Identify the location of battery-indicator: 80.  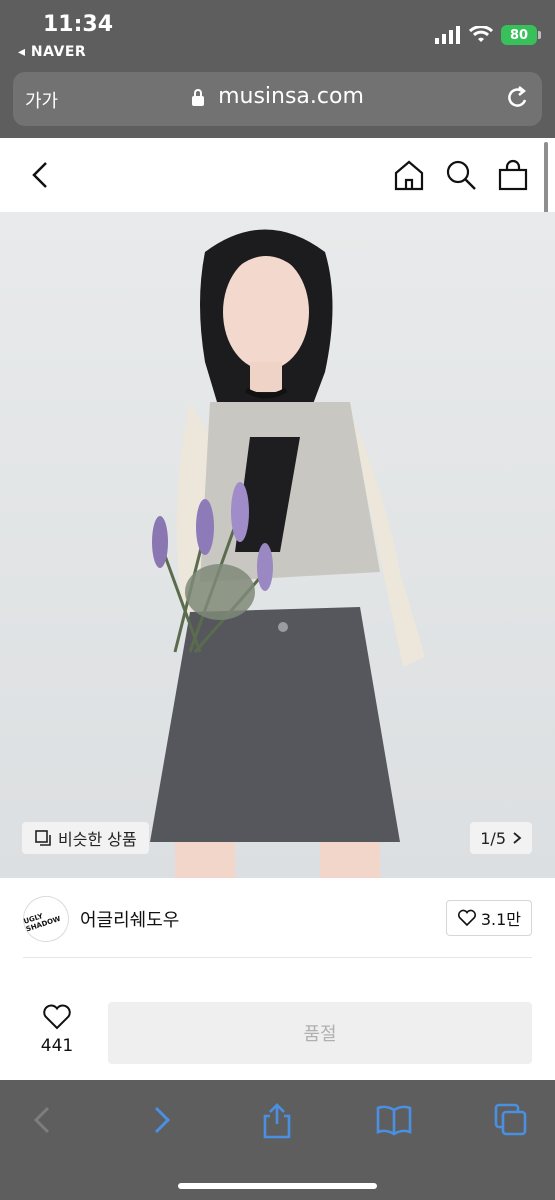
(521, 35).